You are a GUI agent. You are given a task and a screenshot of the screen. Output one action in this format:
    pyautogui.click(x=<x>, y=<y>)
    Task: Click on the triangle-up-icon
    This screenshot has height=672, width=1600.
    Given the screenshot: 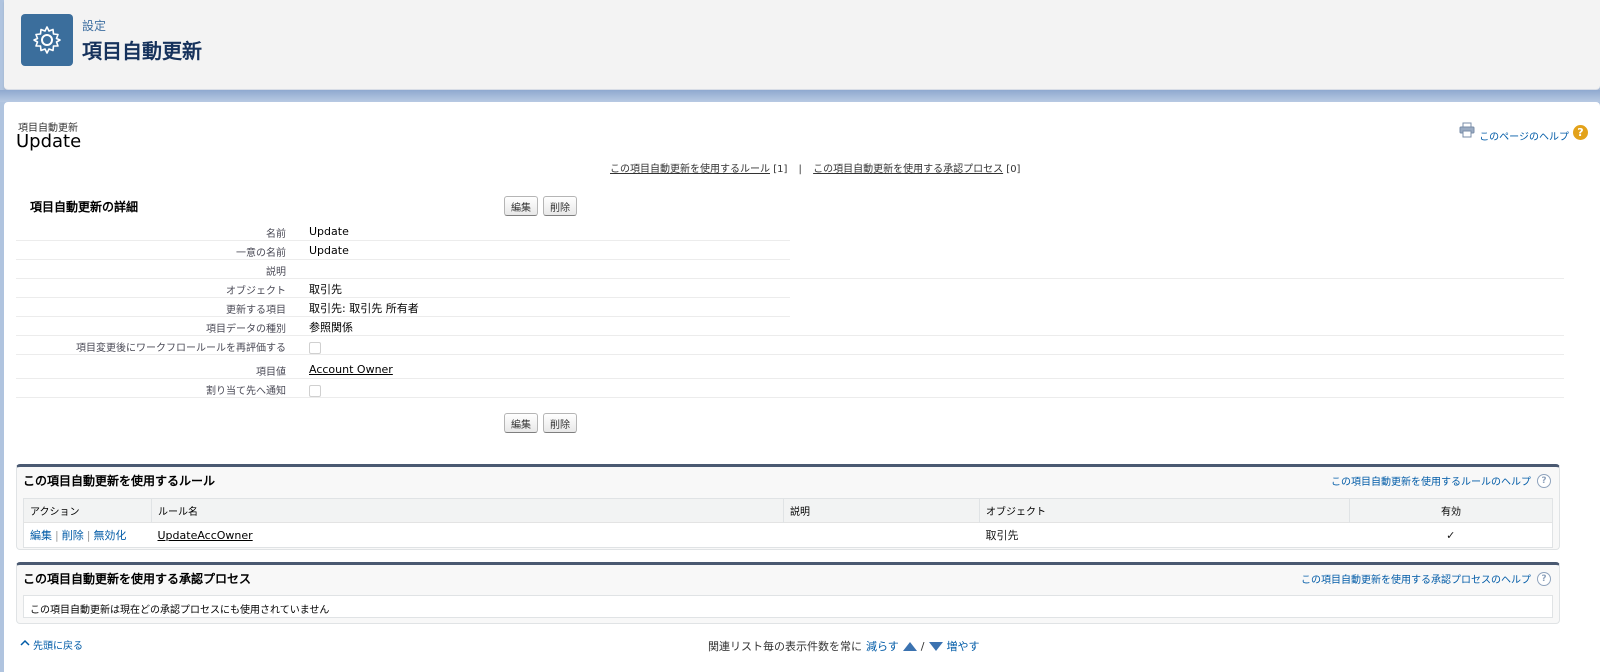 What is the action you would take?
    pyautogui.click(x=909, y=646)
    